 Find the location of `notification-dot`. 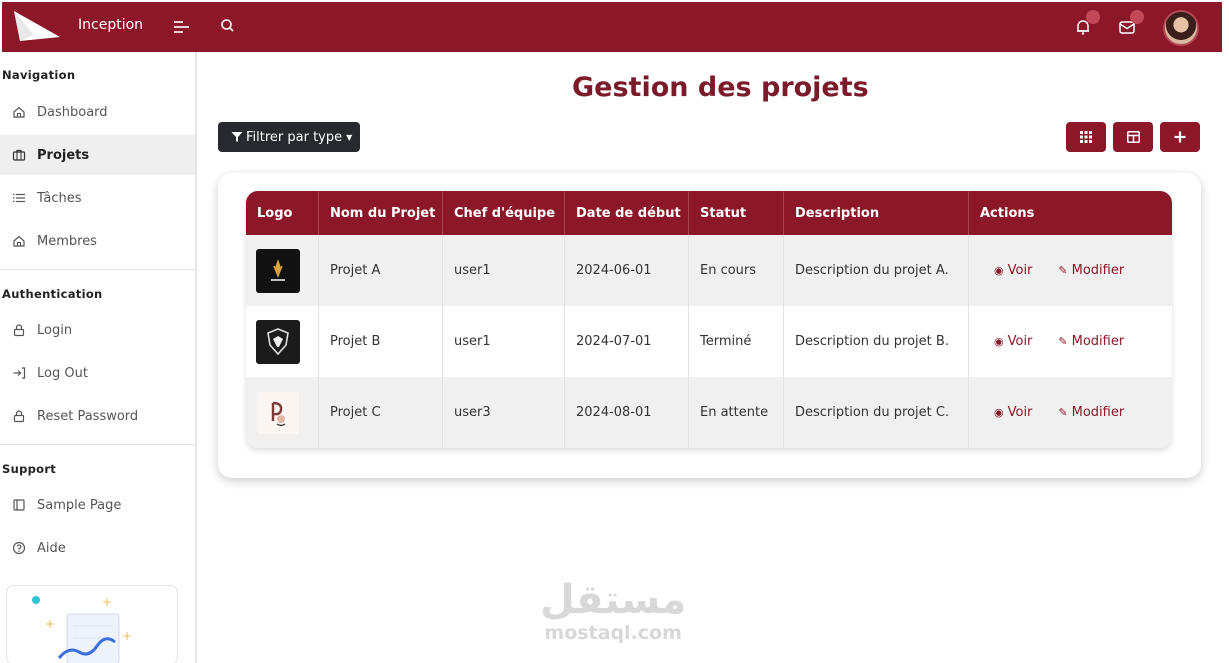

notification-dot is located at coordinates (1093, 17).